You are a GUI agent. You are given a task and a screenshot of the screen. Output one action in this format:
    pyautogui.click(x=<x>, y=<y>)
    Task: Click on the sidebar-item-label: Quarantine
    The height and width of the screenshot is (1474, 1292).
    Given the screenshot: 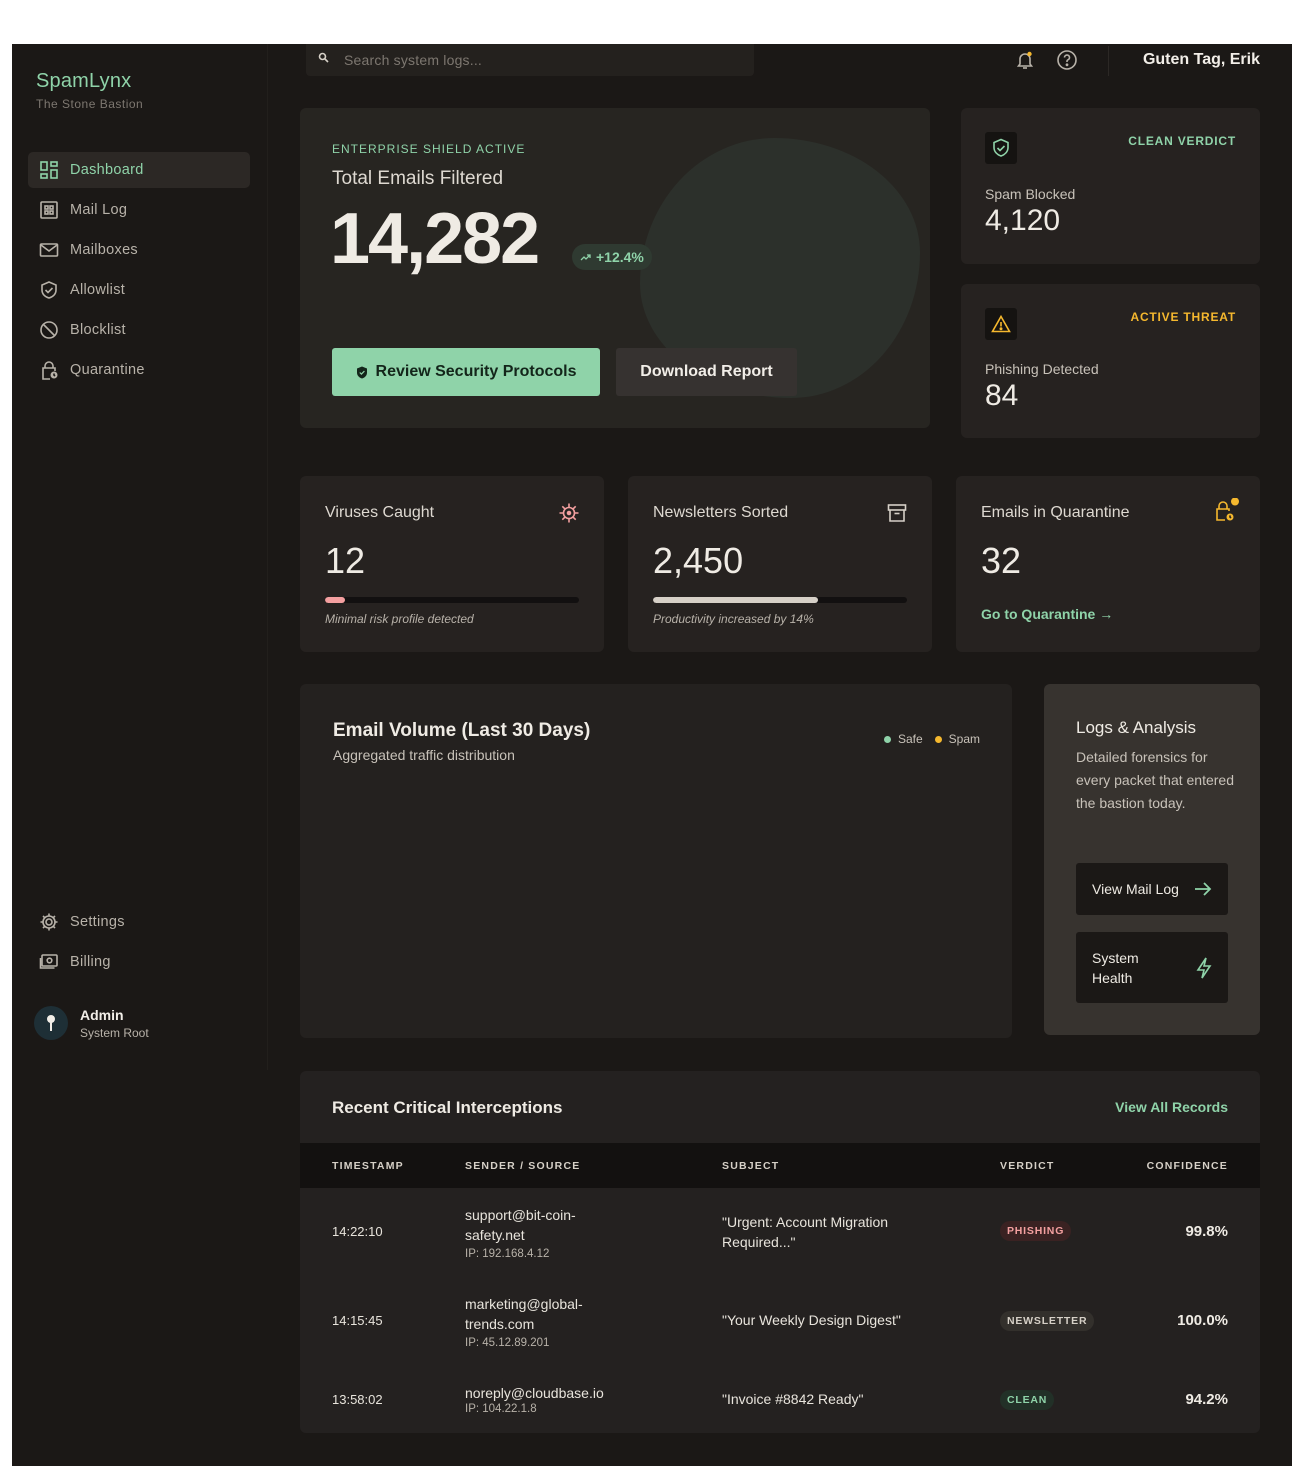 What is the action you would take?
    pyautogui.click(x=107, y=370)
    